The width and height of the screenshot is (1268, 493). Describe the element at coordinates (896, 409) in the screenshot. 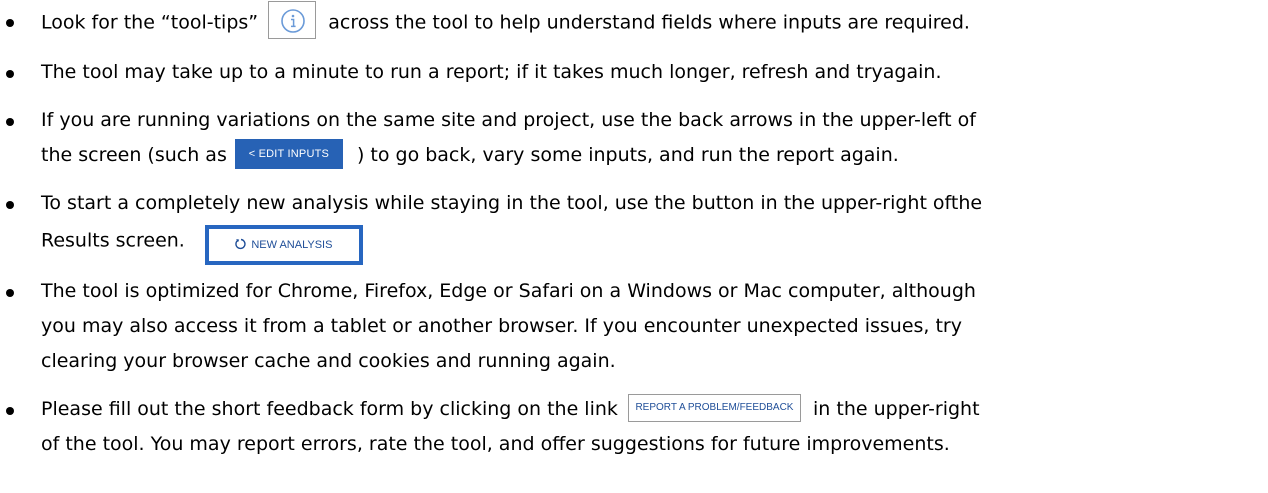

I see `bullet-text: in the upper-right` at that location.